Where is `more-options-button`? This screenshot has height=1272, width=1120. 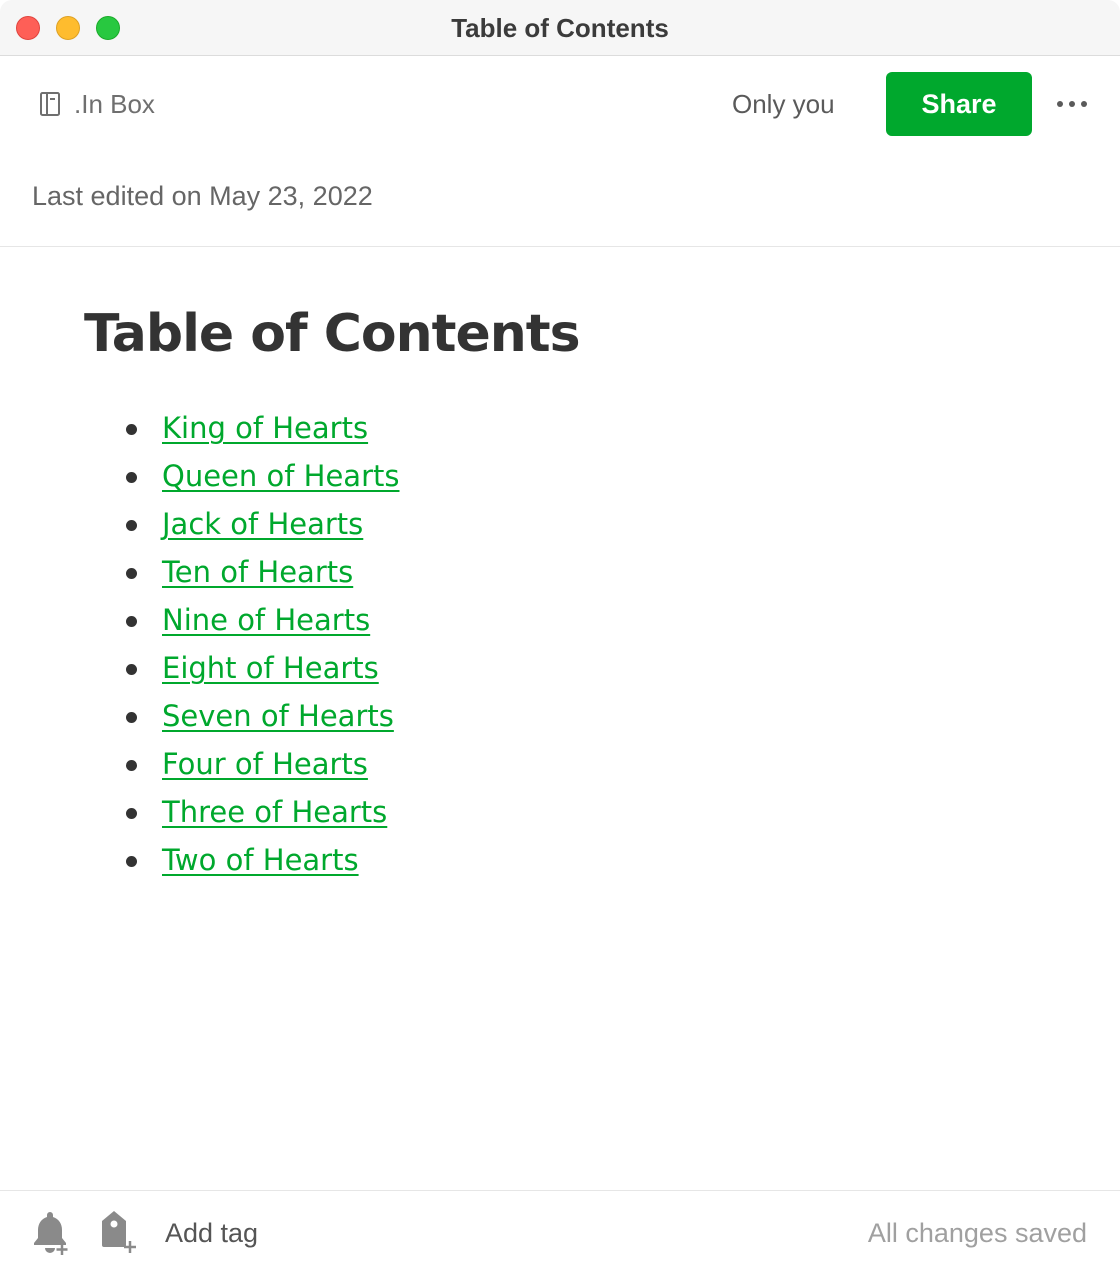
more-options-button is located at coordinates (1072, 104).